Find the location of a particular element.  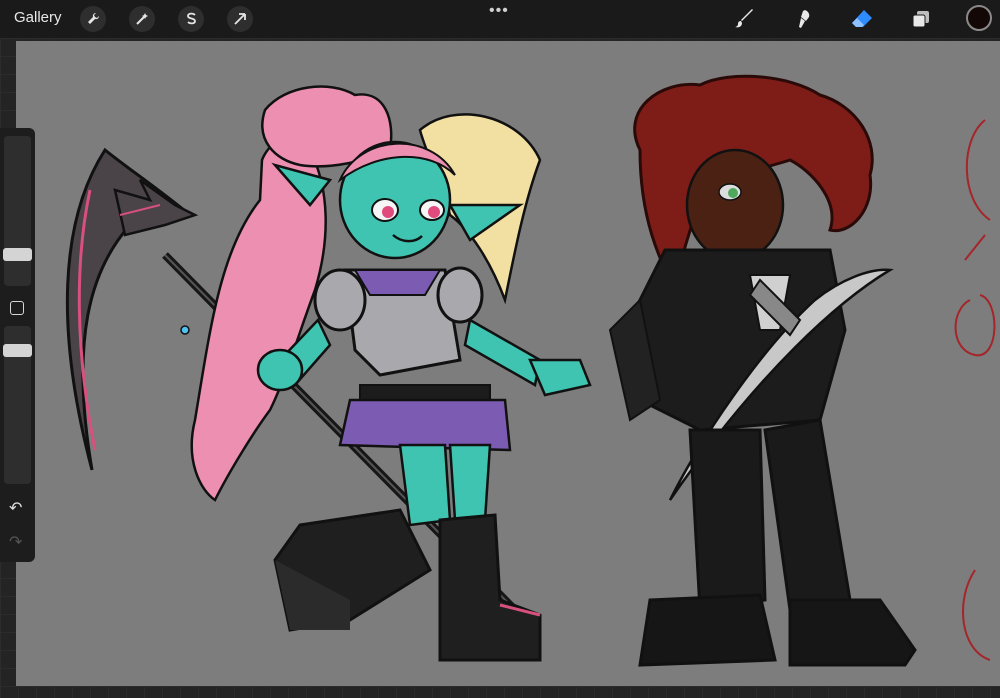

top-toolbar: Gallery ••• is located at coordinates (500, 19).